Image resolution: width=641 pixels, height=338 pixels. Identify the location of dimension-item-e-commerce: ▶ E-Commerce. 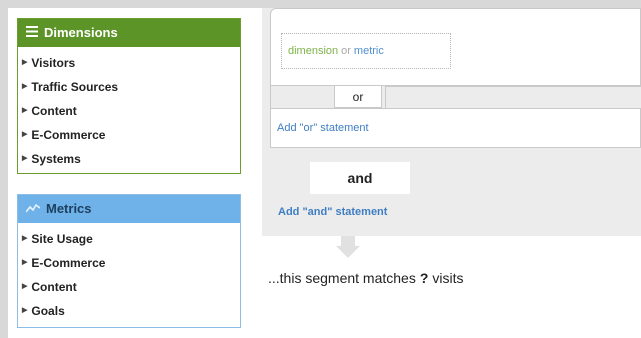
(131, 135).